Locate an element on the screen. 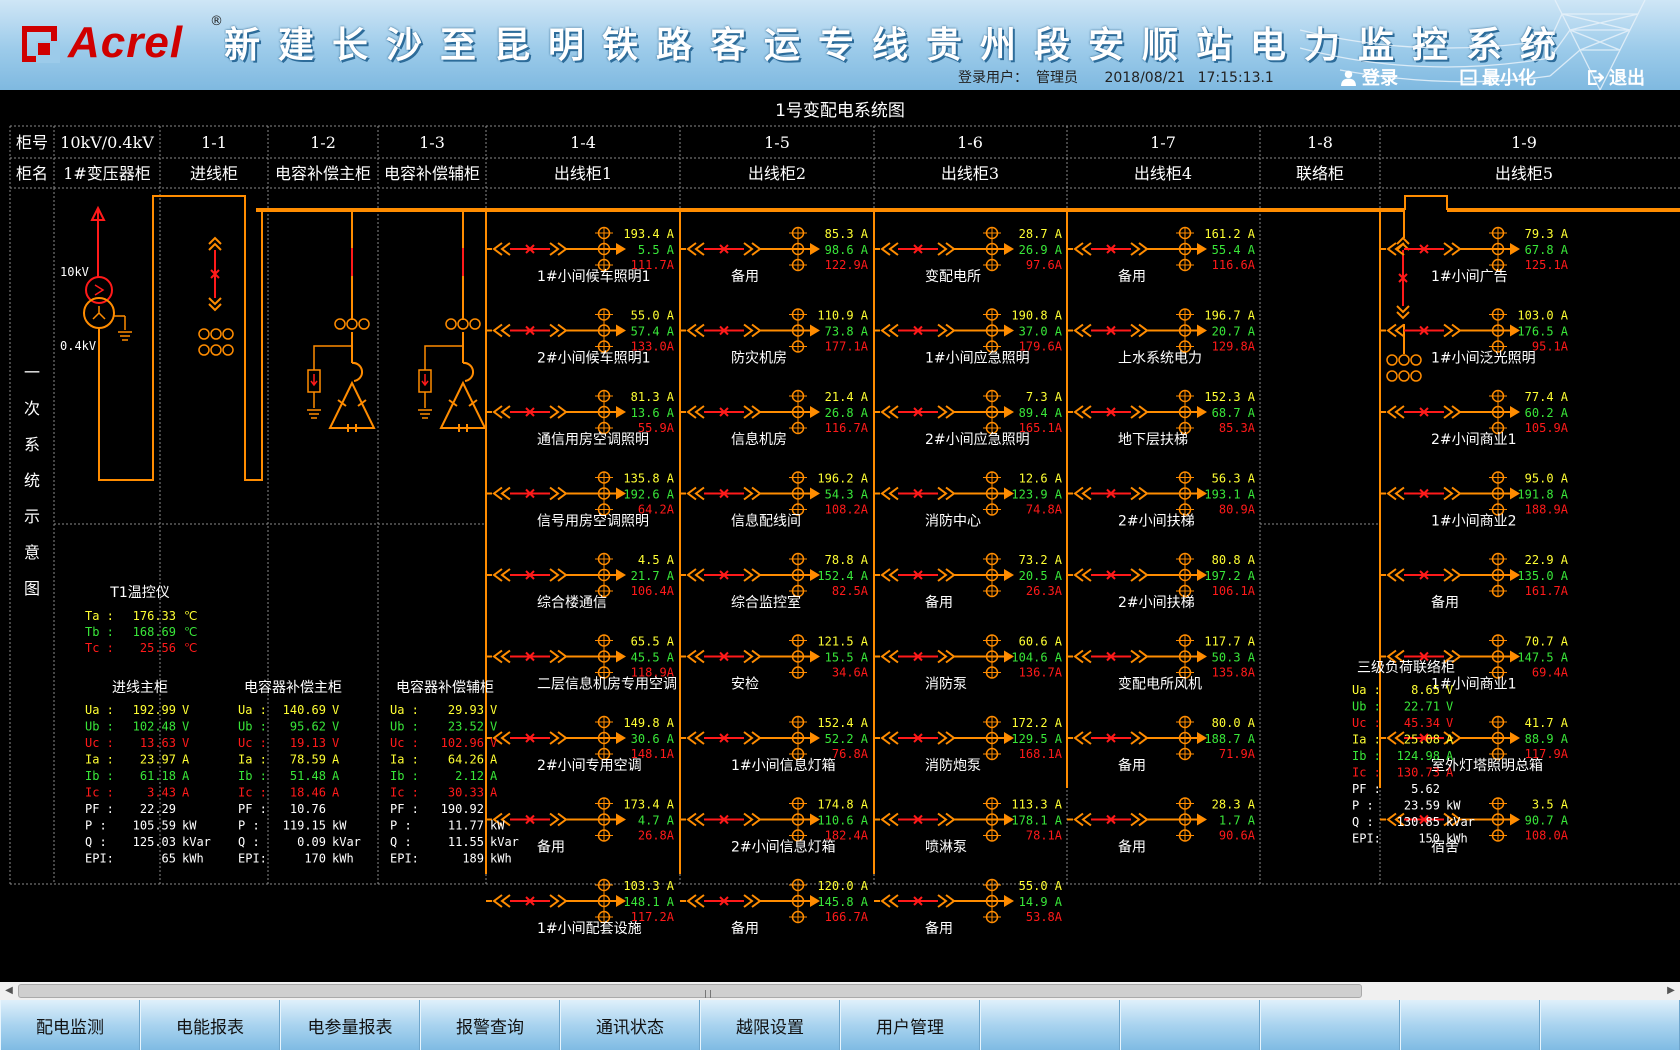 The image size is (1680, 1050). feeder-4-4: 22.9 A 135.0 A161.7A 备用 is located at coordinates (1474, 581).